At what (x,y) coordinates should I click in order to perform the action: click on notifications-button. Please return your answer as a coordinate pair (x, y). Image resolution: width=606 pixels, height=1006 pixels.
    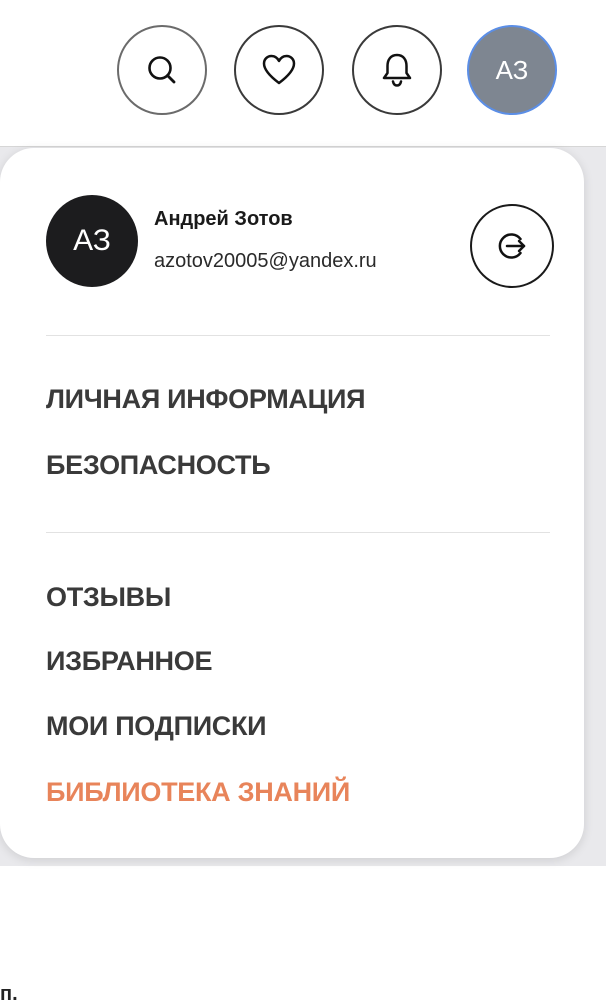
    Looking at the image, I should click on (397, 70).